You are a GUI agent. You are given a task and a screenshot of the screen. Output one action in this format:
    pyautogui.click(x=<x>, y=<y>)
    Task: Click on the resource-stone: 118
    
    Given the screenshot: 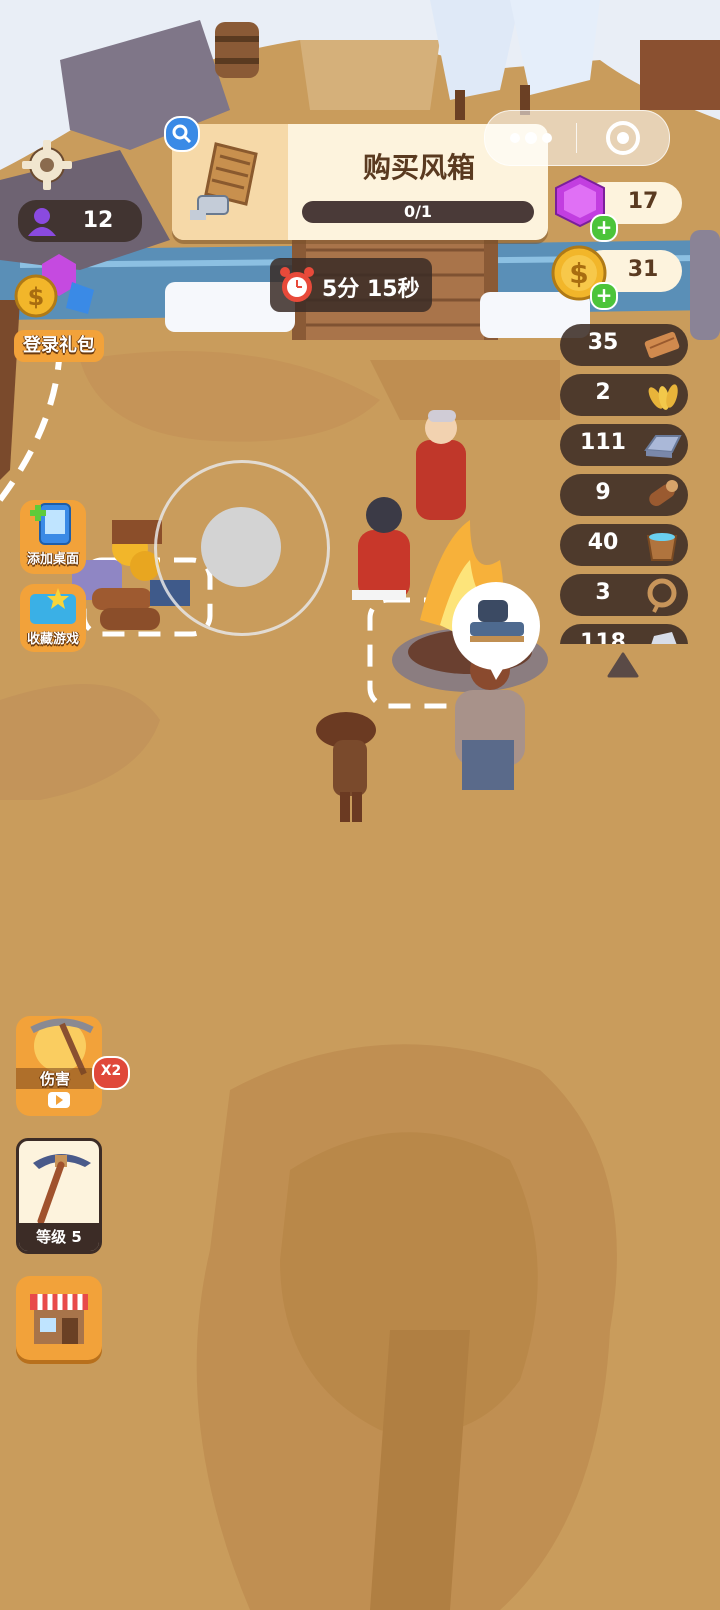 What is the action you would take?
    pyautogui.click(x=624, y=634)
    